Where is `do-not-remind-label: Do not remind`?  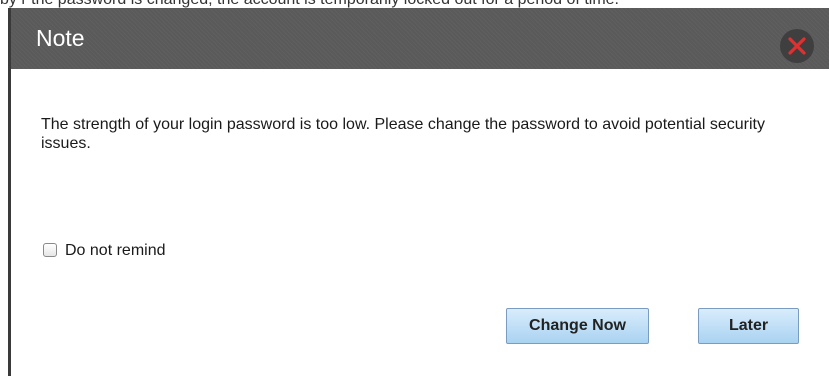
do-not-remind-label: Do not remind is located at coordinates (115, 250).